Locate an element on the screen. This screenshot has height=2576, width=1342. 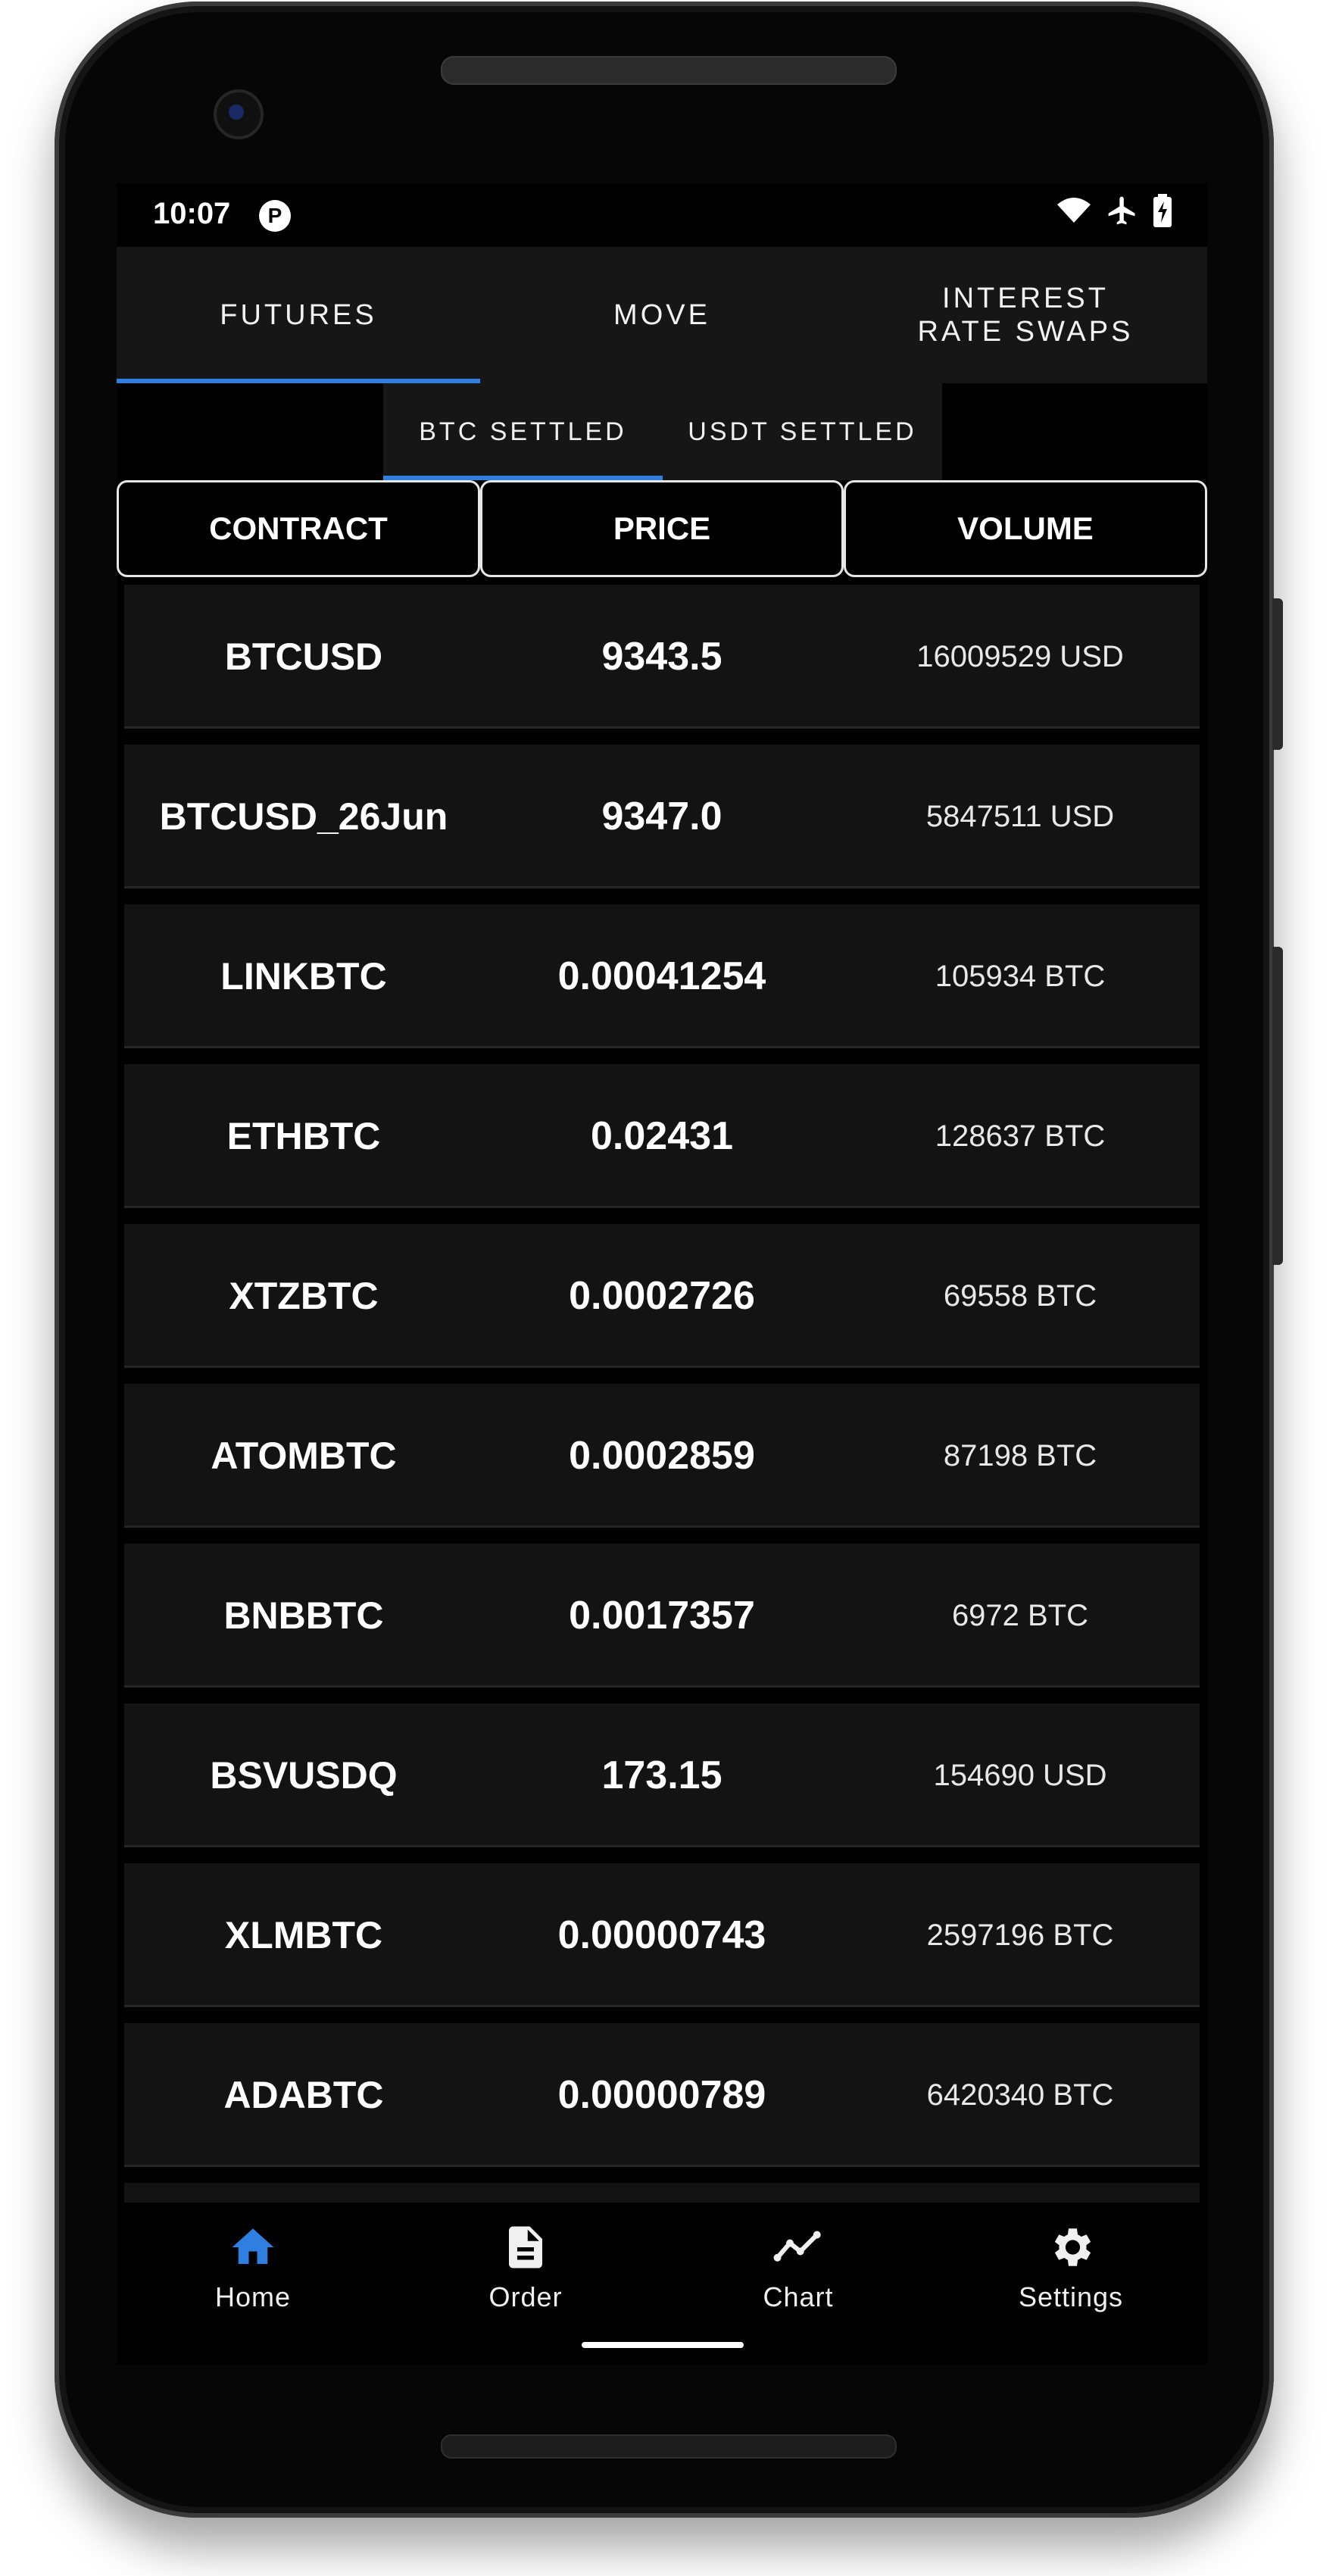
volume-cell: 6420340 BTC is located at coordinates (1020, 2095).